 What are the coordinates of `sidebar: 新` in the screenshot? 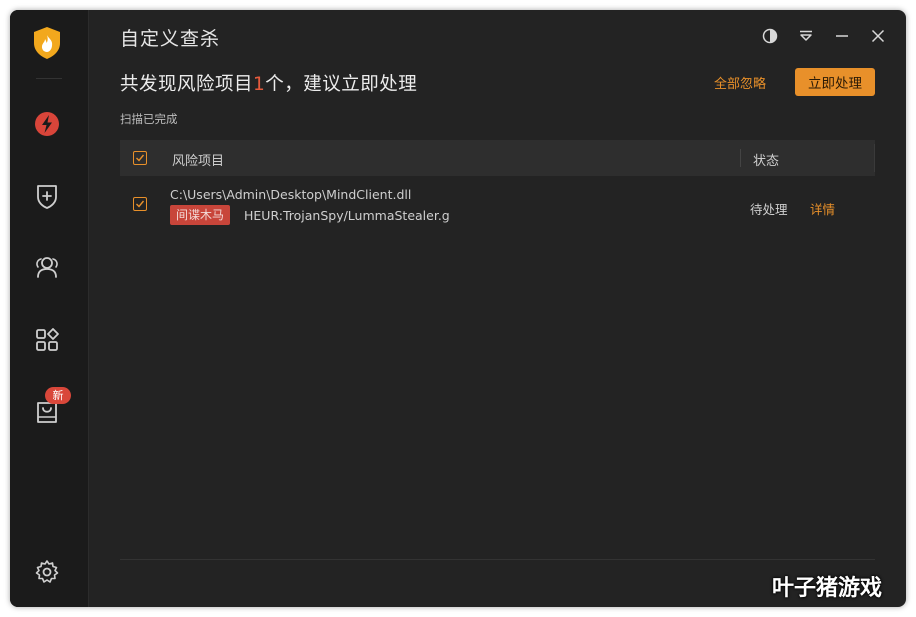 It's located at (49, 308).